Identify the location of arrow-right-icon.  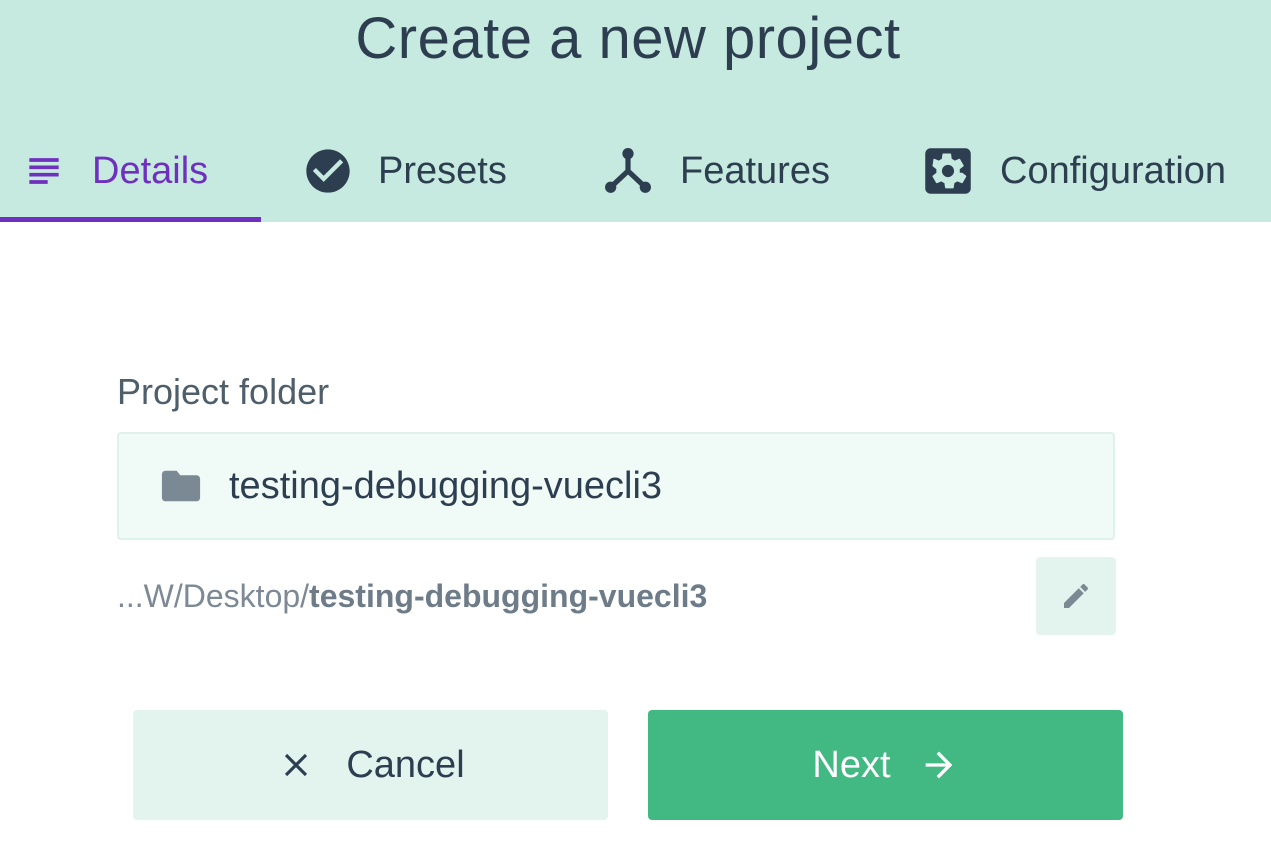
(939, 765).